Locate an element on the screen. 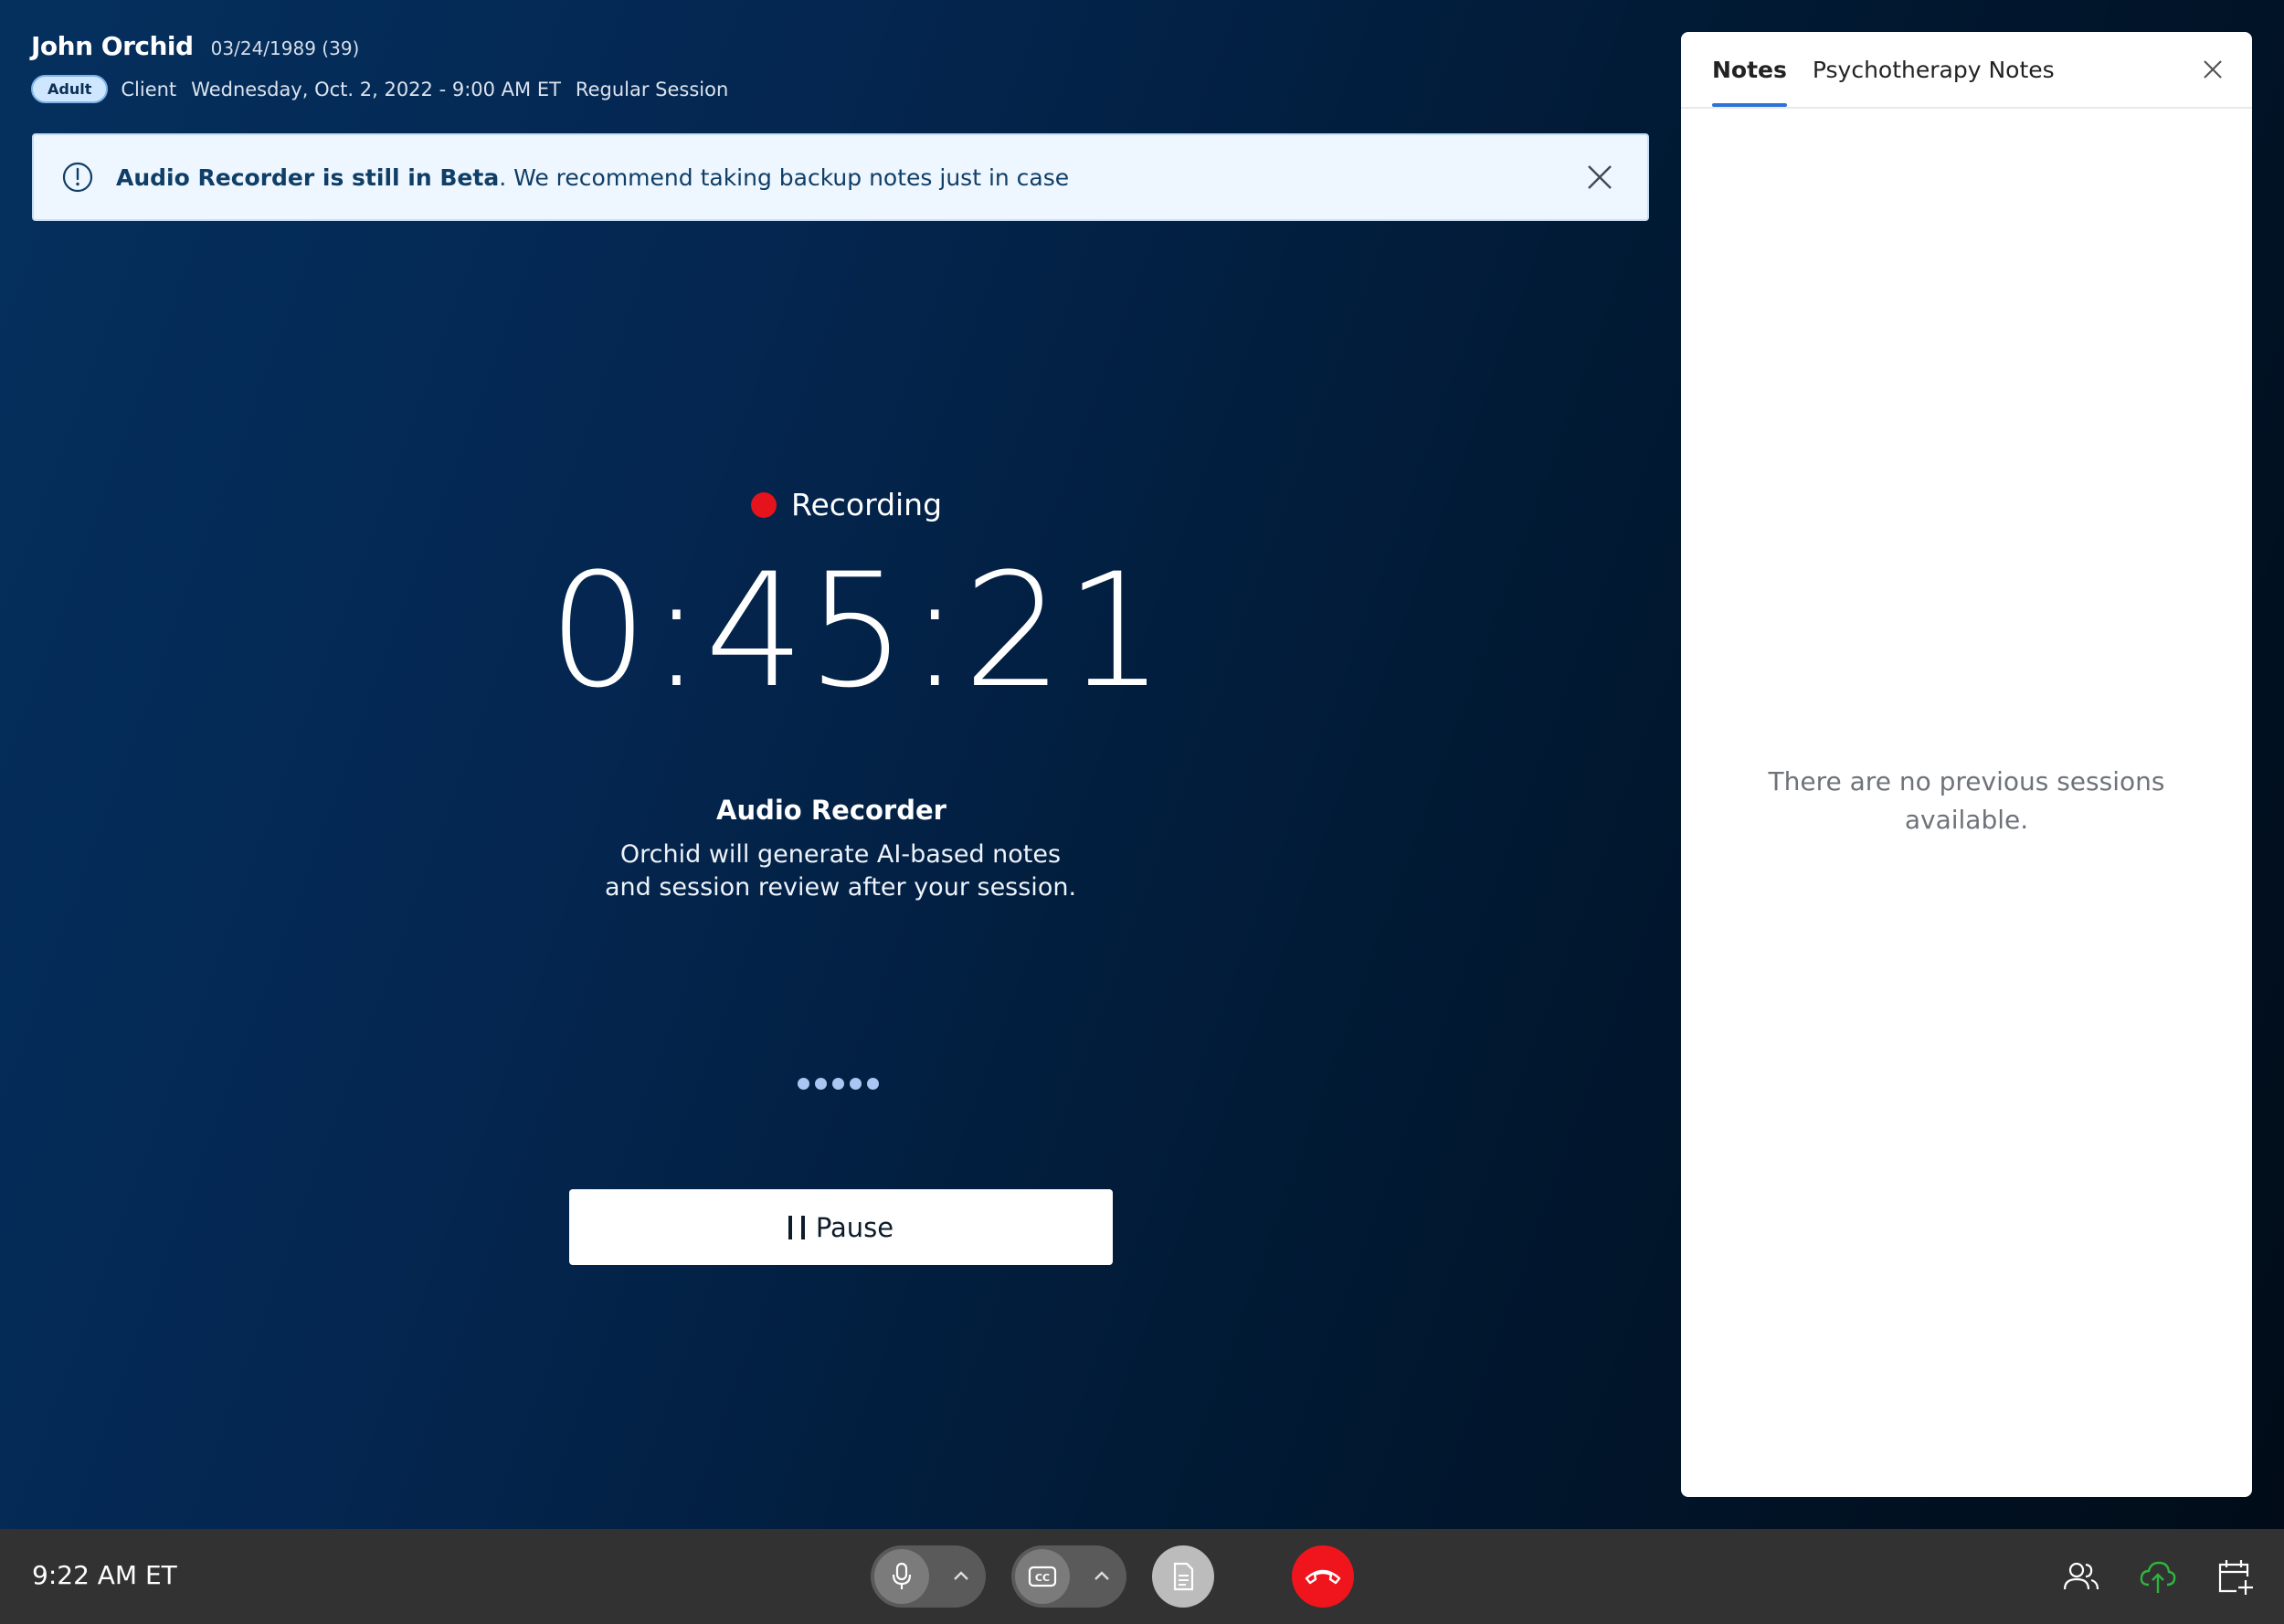 The width and height of the screenshot is (2284, 1624). session-type: Regular Session is located at coordinates (652, 89).